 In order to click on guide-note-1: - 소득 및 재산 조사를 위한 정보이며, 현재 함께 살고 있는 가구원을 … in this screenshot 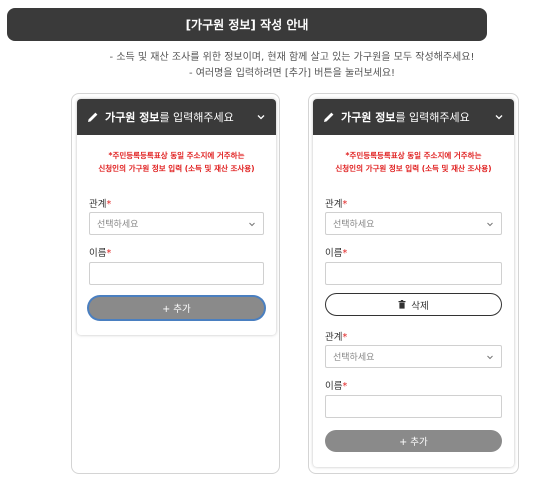, I will do `click(292, 57)`.